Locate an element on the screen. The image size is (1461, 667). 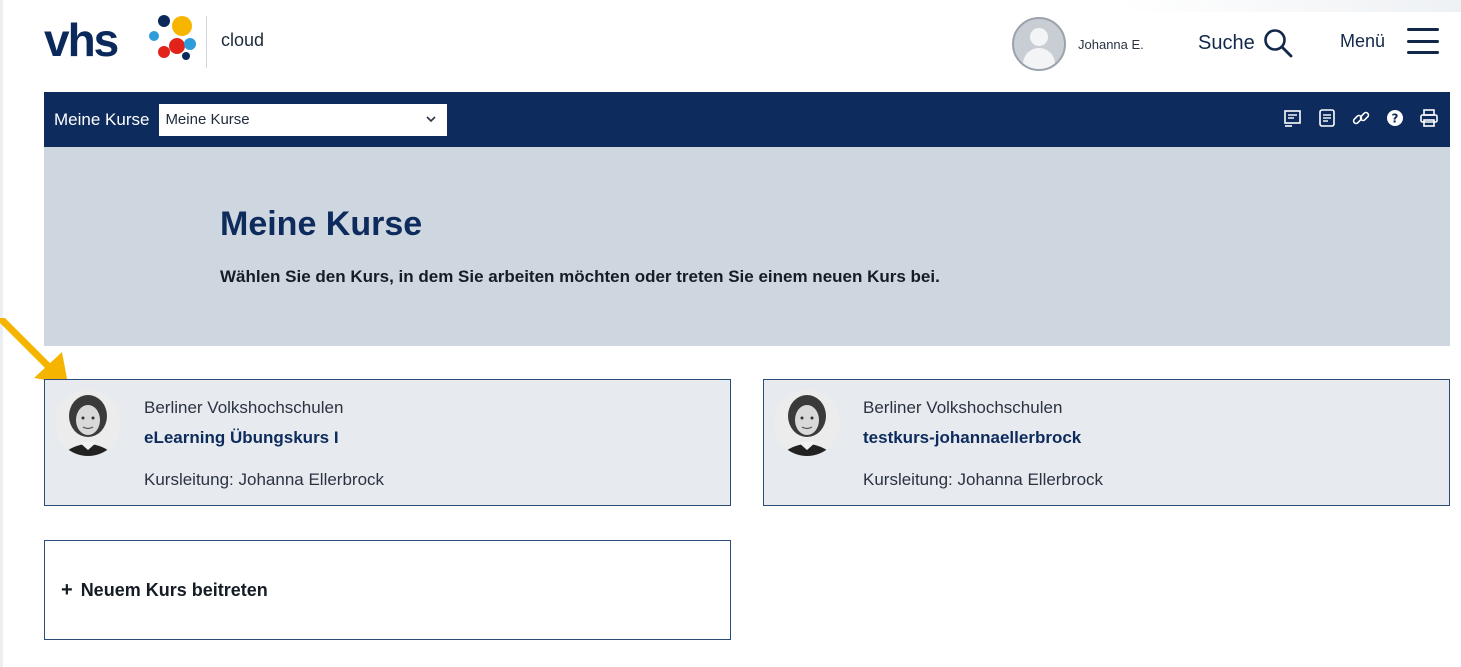
user-name: Johanna E. is located at coordinates (1111, 44).